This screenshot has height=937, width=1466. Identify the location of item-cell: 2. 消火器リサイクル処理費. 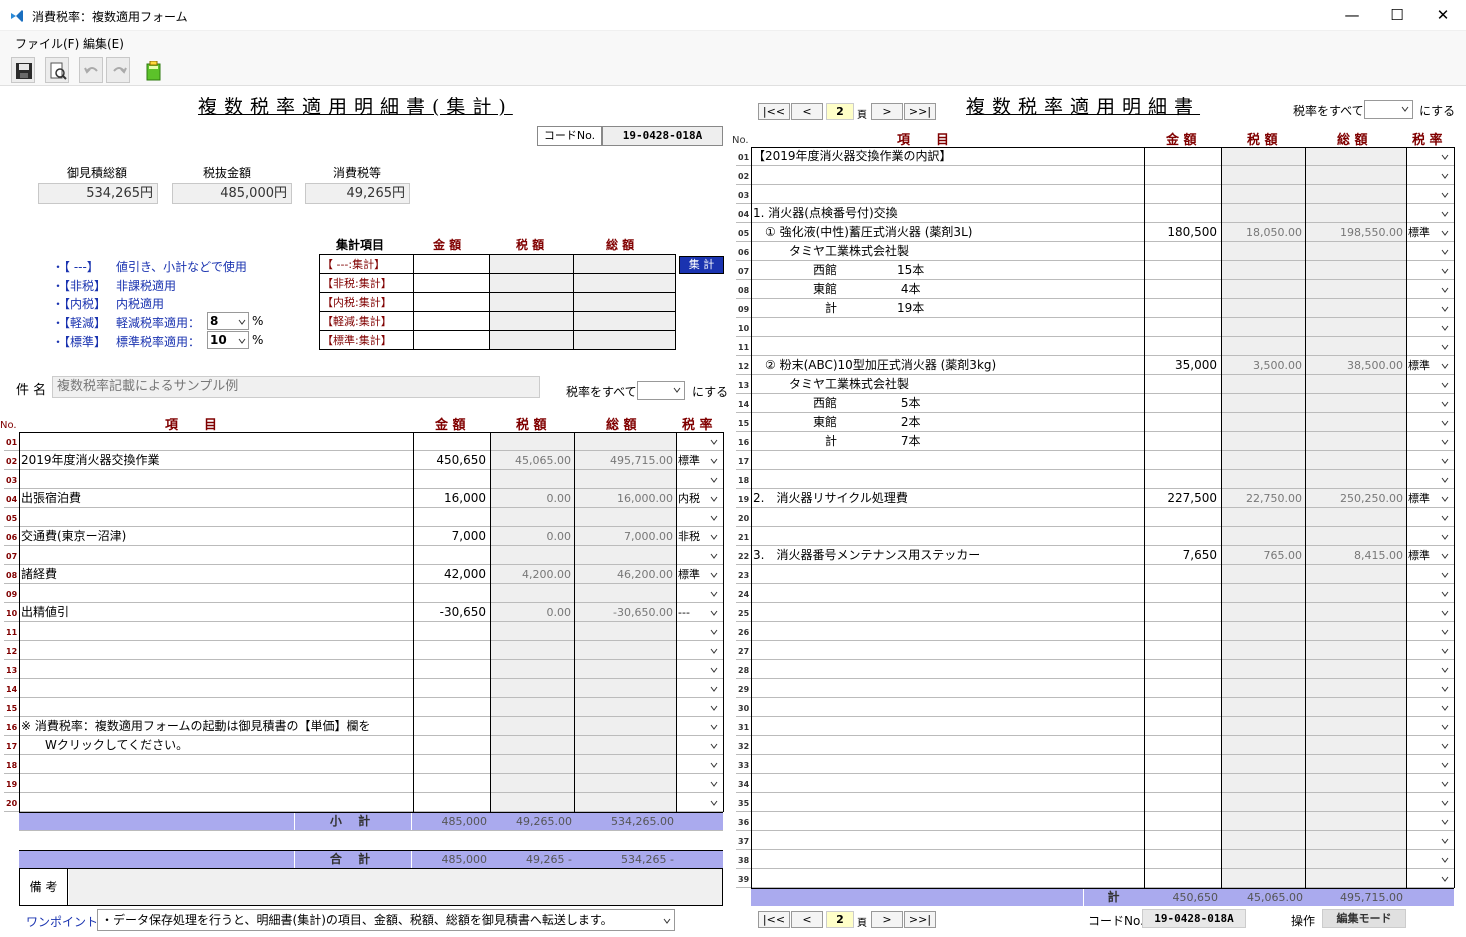
(947, 498).